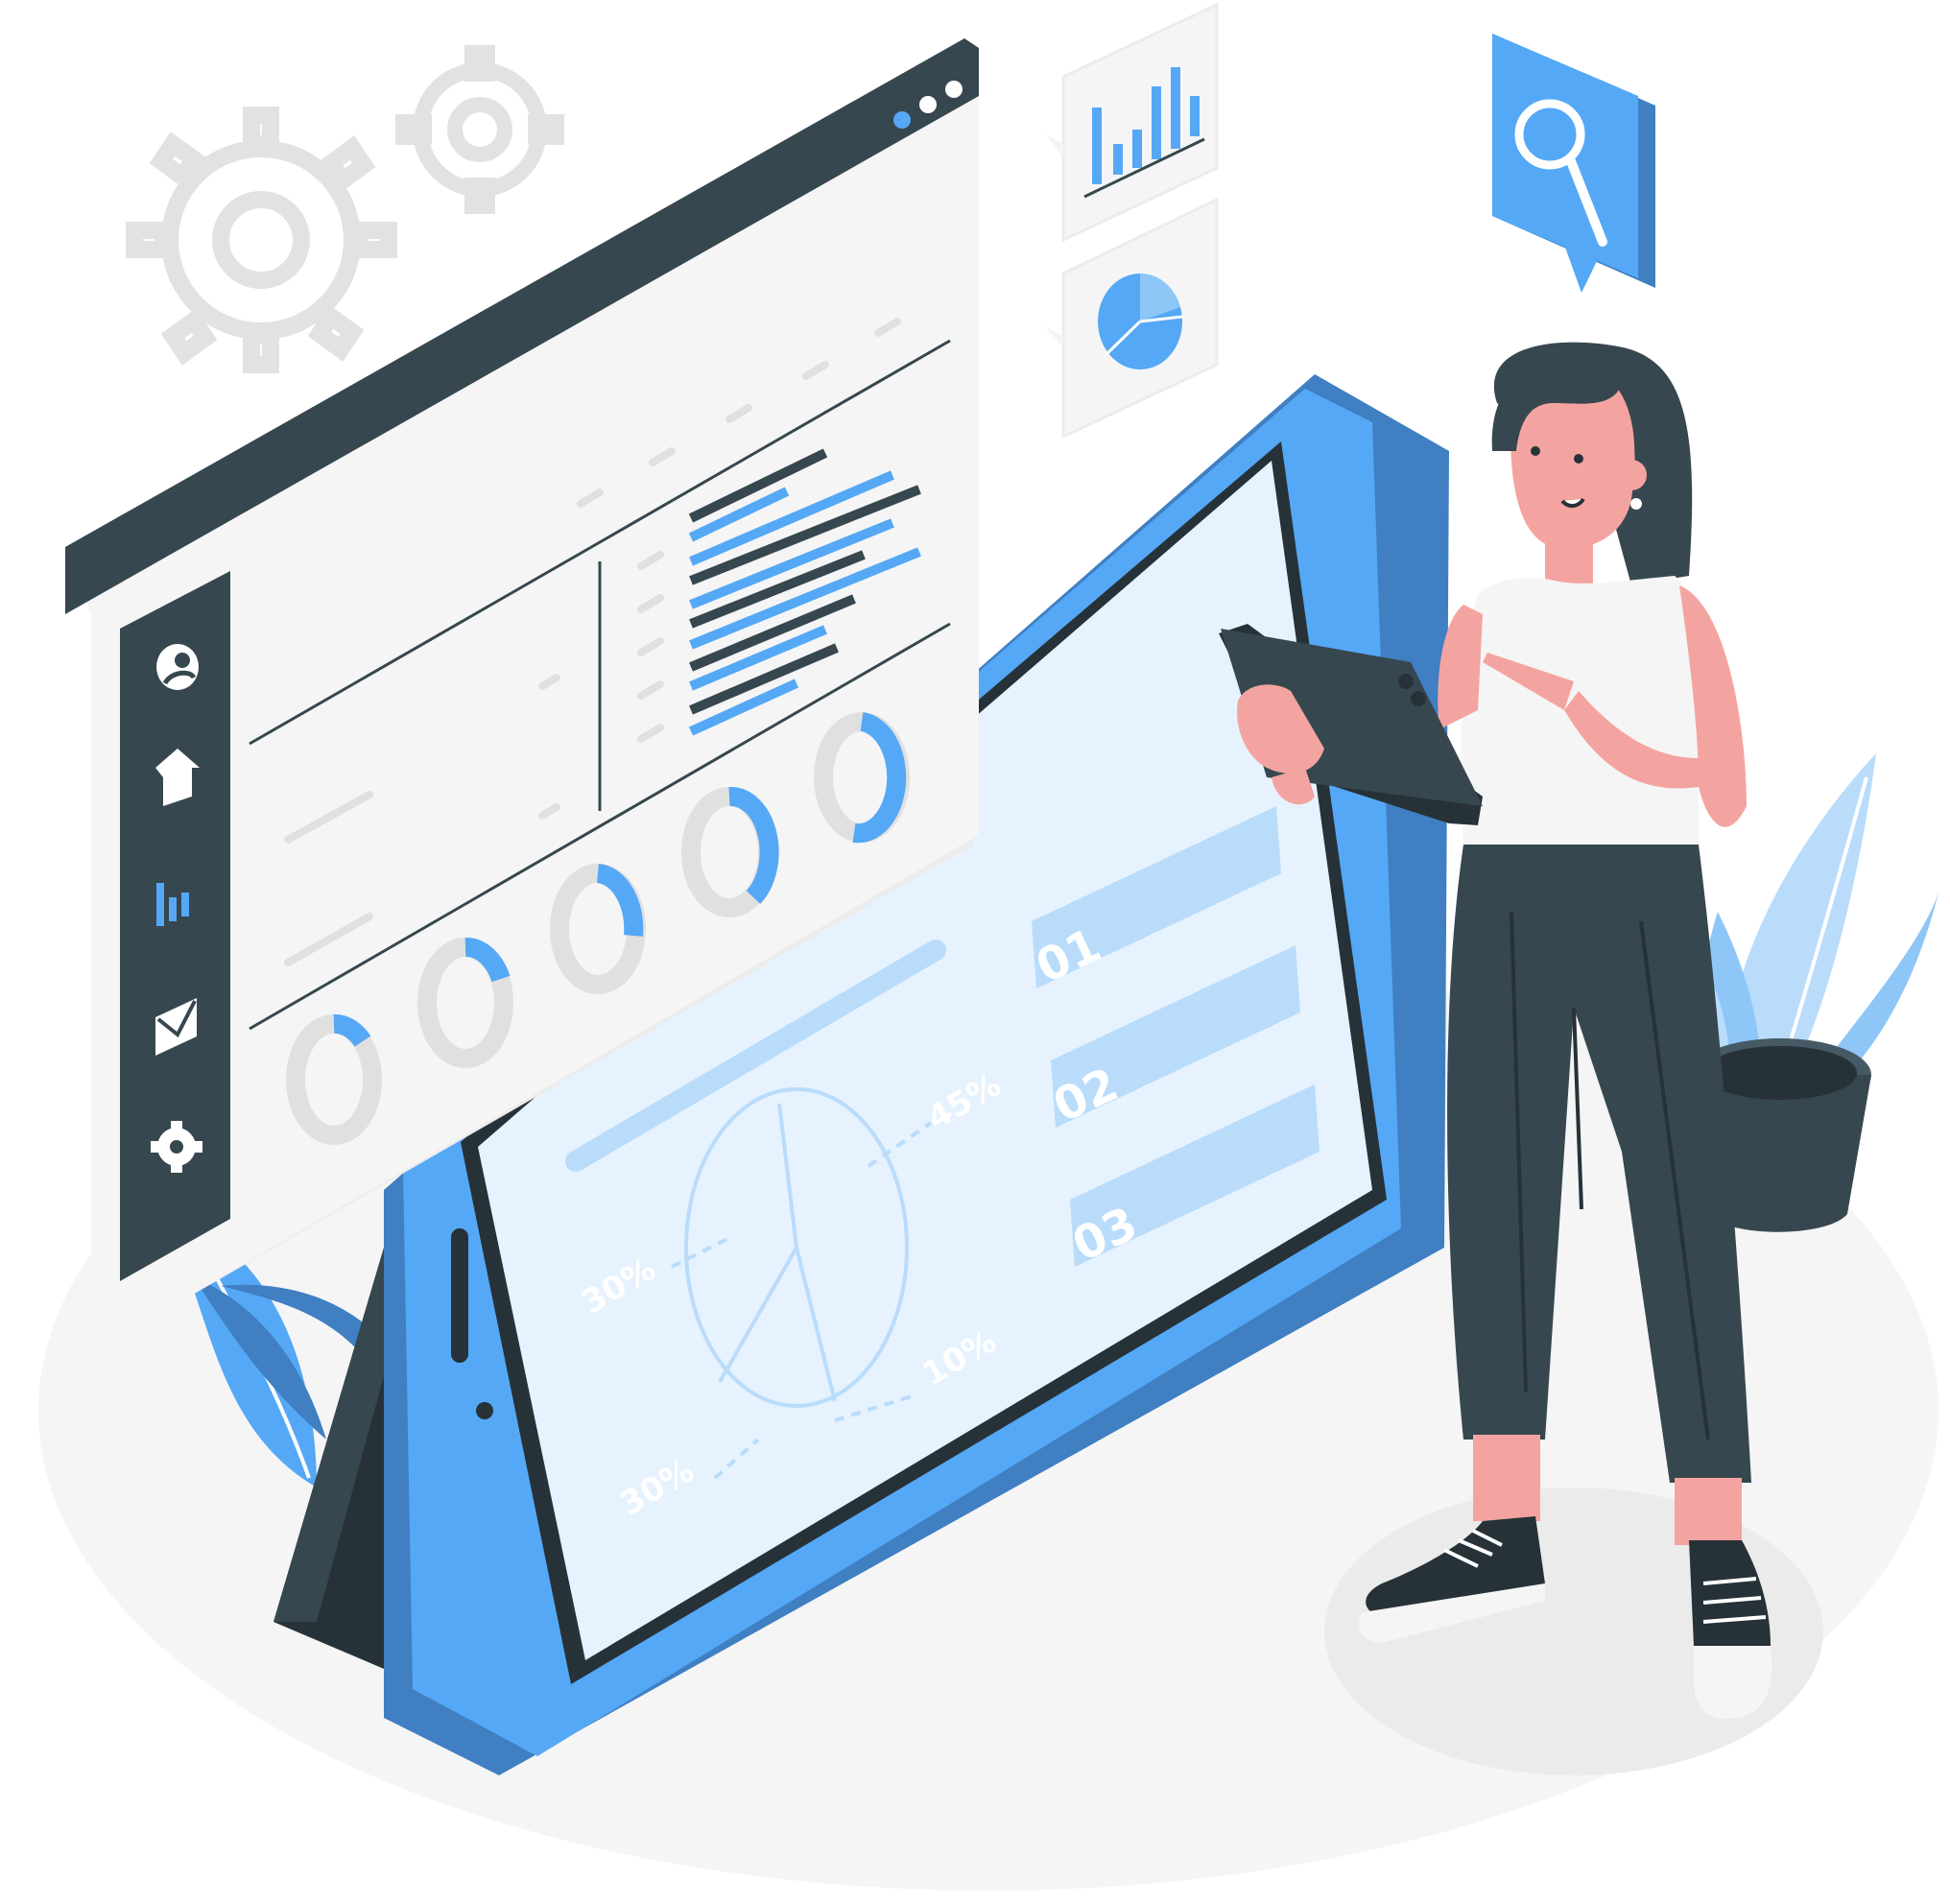 The image size is (1950, 1904). I want to click on user-icon, so click(177, 667).